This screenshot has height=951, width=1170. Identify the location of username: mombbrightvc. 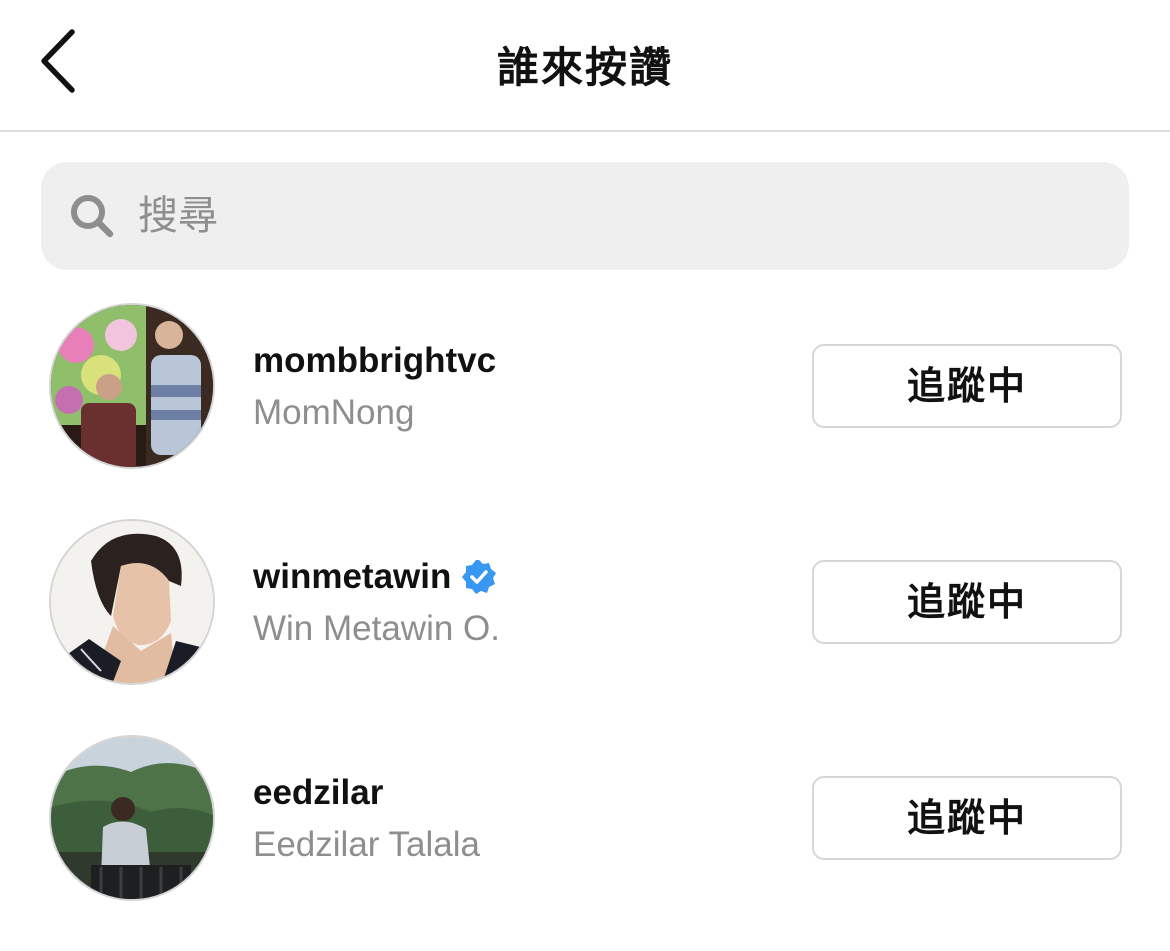
(374, 361).